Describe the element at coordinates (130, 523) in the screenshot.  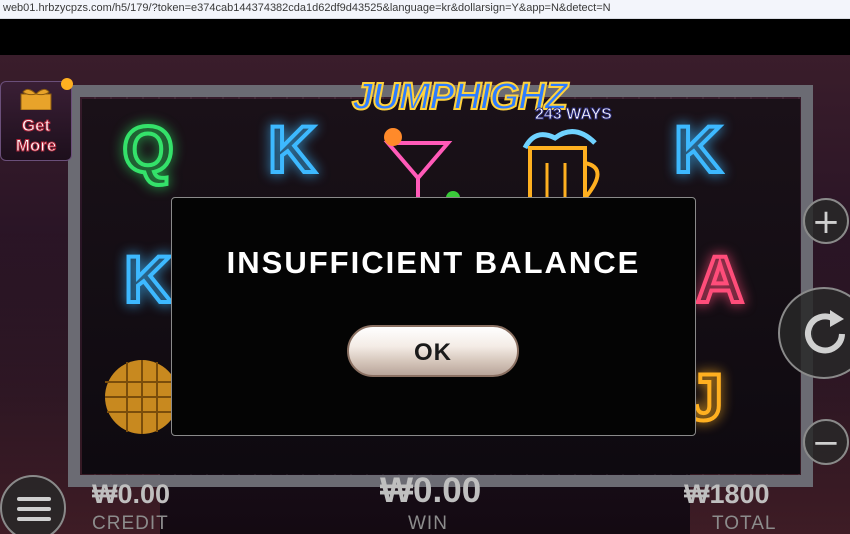
I see `credit-label: CREDIT` at that location.